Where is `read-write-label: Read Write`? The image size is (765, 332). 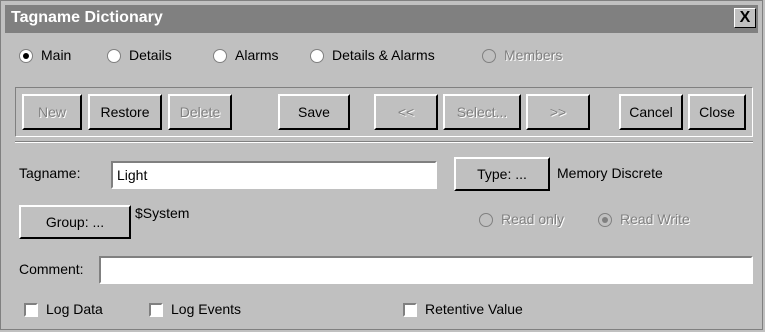
read-write-label: Read Write is located at coordinates (655, 219).